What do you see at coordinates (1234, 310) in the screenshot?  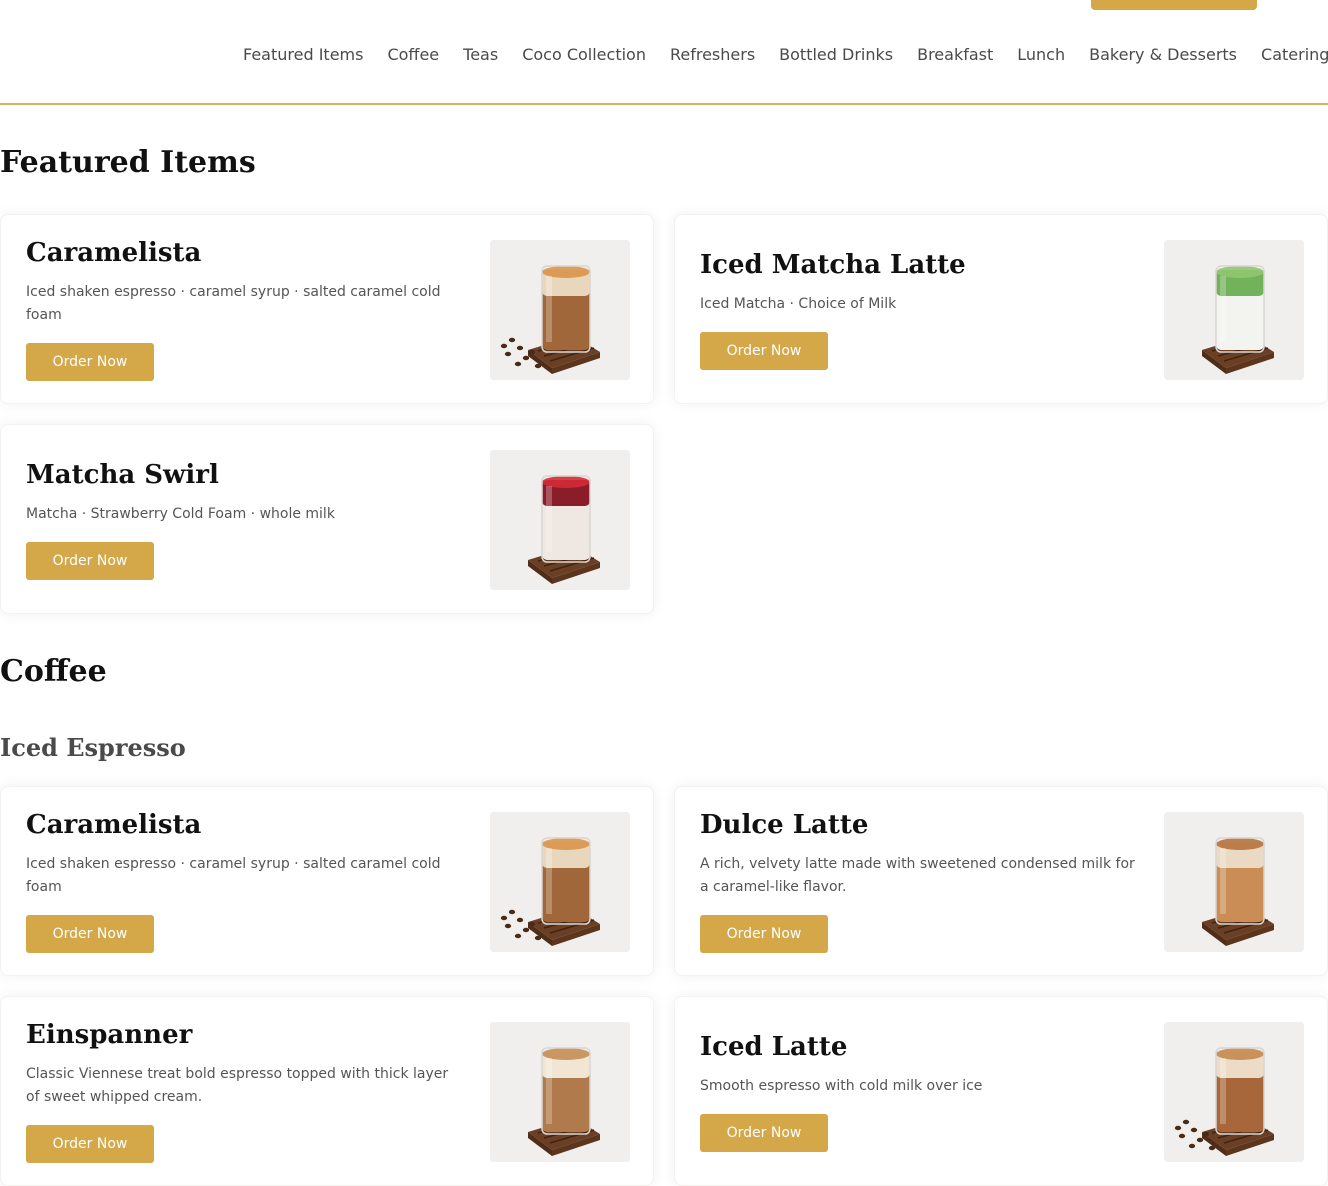 I see `iced-matcha-latte-image` at bounding box center [1234, 310].